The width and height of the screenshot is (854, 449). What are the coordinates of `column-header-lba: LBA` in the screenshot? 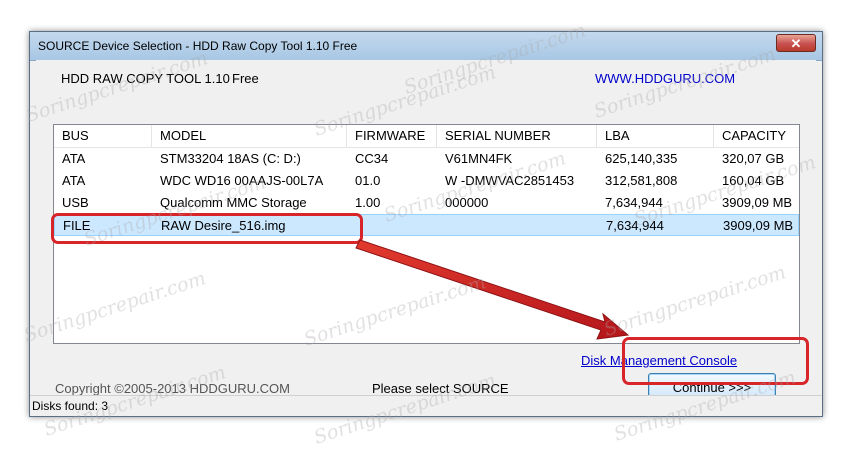 It's located at (655, 136).